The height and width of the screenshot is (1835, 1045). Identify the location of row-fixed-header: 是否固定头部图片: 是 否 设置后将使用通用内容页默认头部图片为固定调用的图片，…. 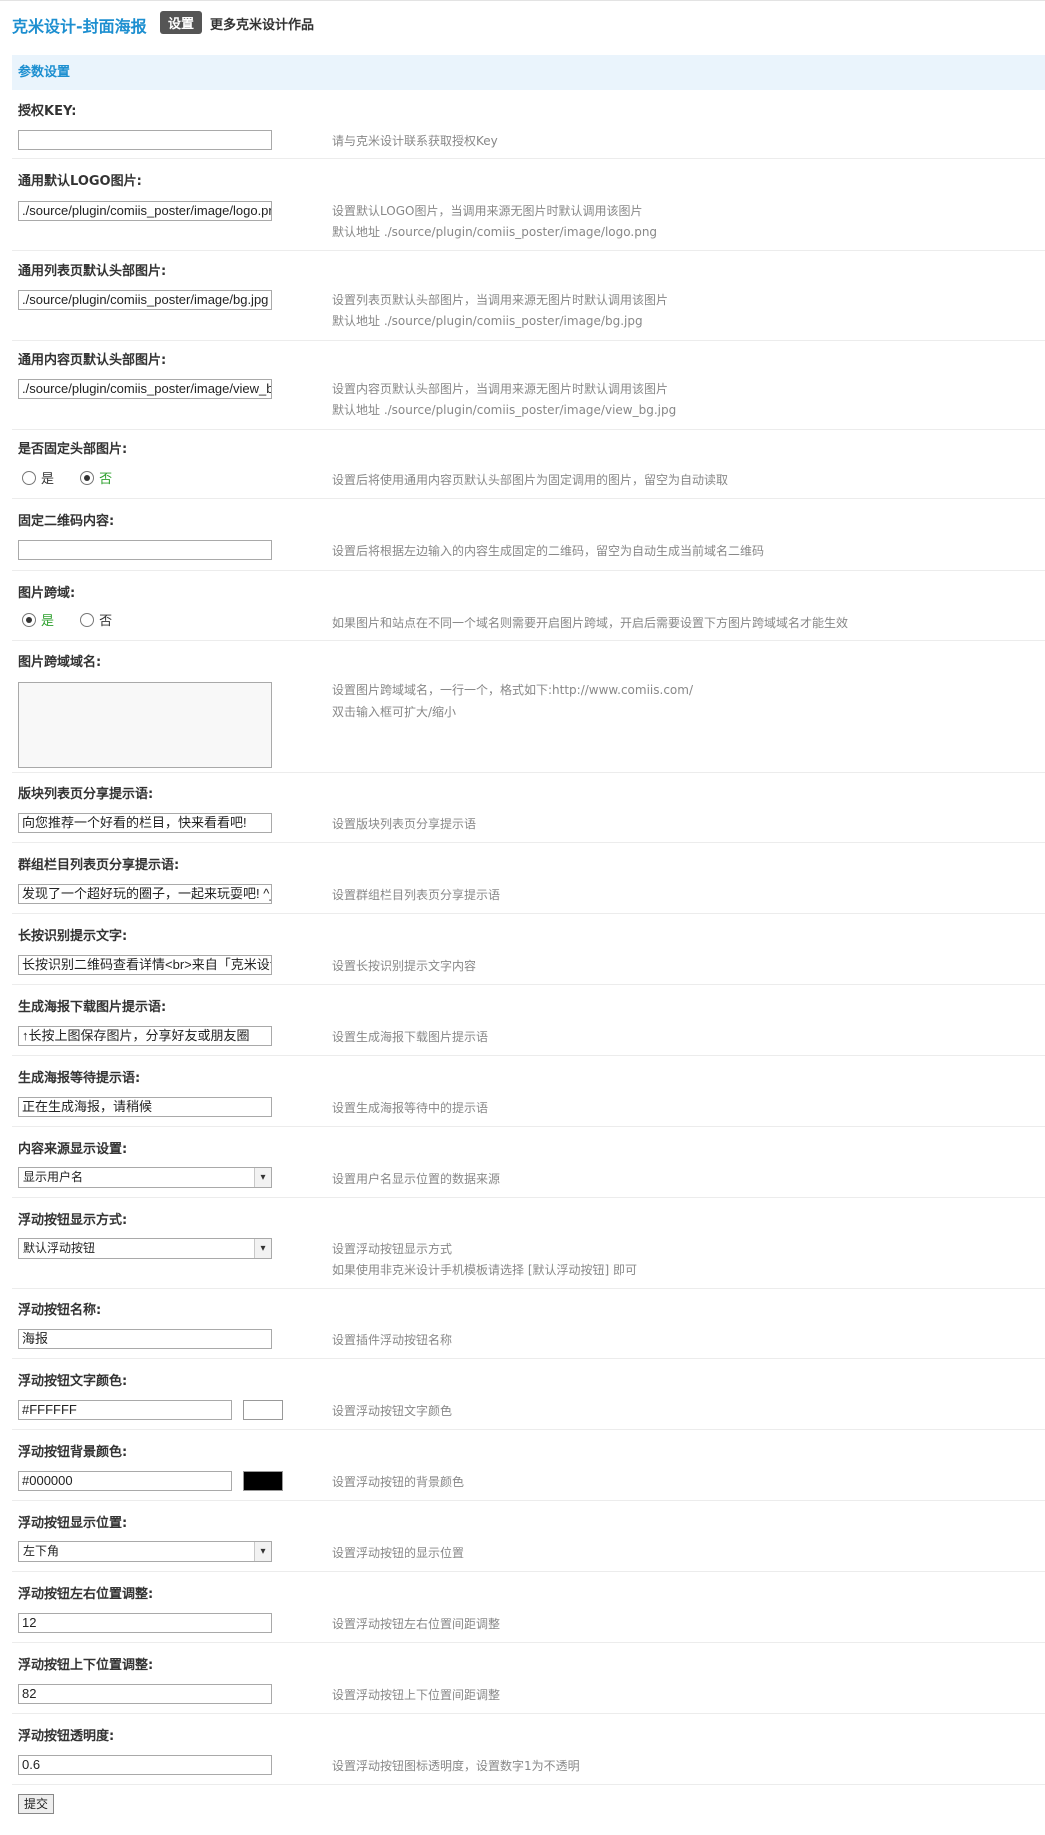
(528, 468).